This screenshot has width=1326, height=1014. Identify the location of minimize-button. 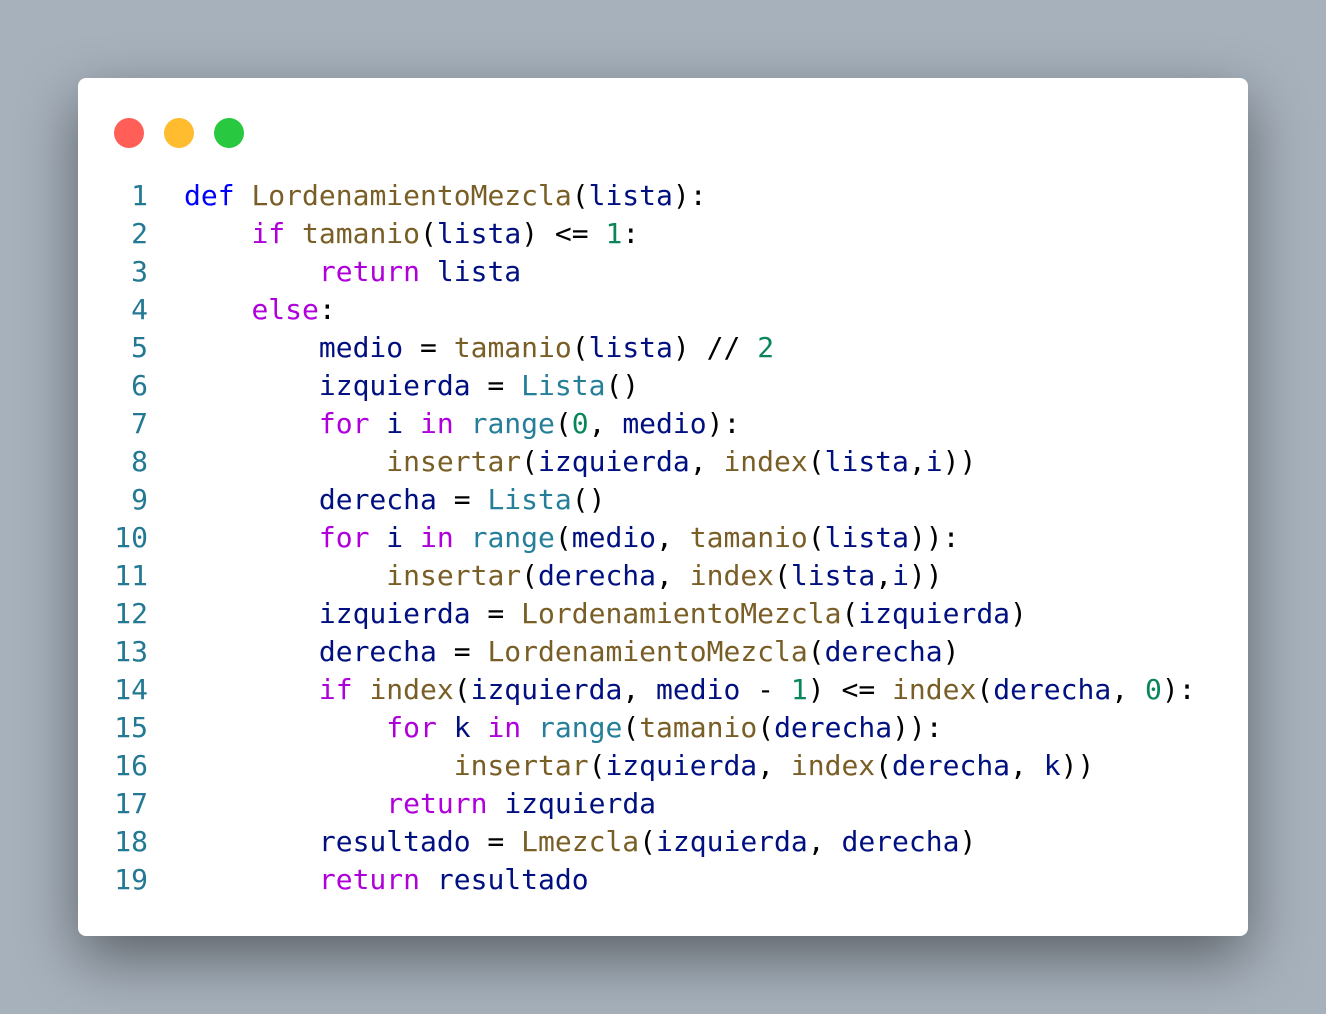
(179, 133).